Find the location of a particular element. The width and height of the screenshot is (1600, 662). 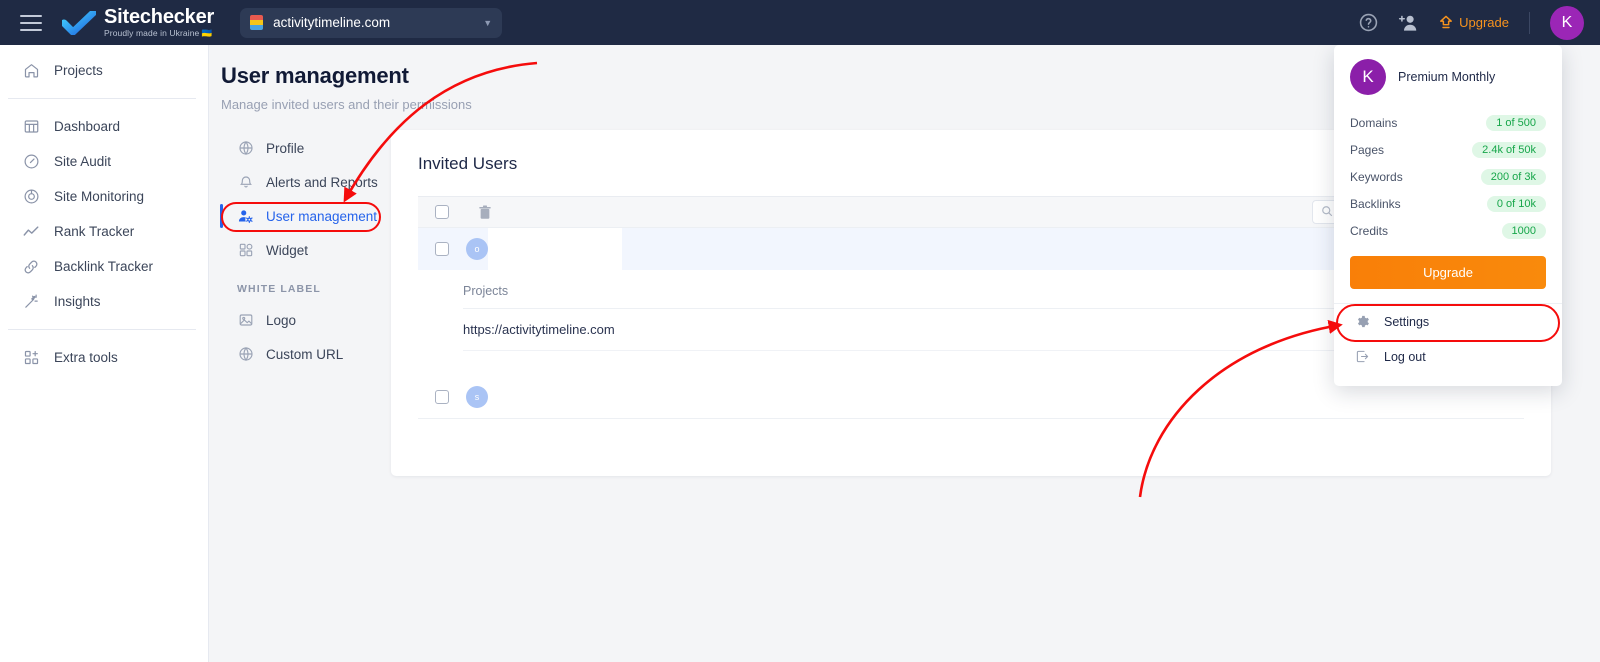

chevron-down-icon: ▼ is located at coordinates (488, 22).